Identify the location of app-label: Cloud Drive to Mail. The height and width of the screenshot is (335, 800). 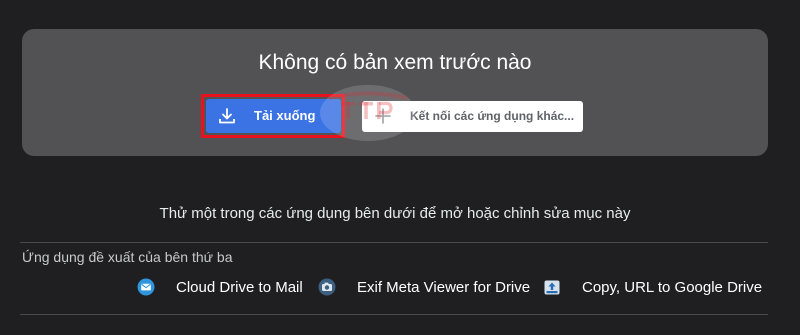
(239, 287).